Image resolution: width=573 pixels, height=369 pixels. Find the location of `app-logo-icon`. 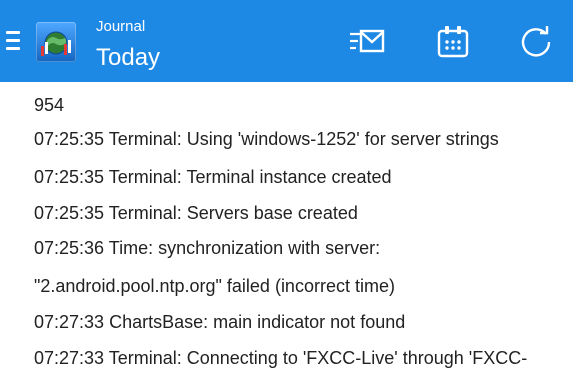

app-logo-icon is located at coordinates (56, 42).